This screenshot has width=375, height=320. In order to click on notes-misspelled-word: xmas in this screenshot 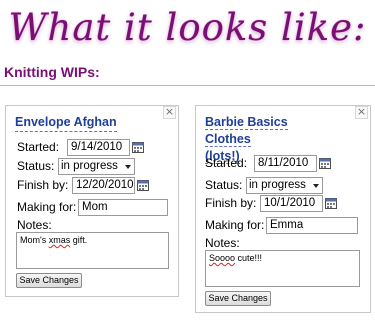, I will do `click(59, 240)`.